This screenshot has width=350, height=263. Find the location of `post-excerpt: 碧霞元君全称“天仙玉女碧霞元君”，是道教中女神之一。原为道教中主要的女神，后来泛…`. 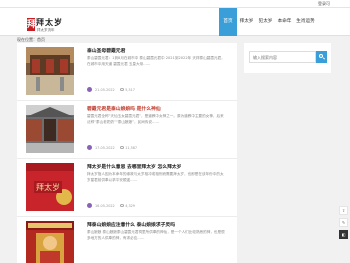

post-excerpt: 碧霞元君全称“天仙玉女碧霞元君”，是道教中女神之一。原为道教中主要的女神，后来泛… is located at coordinates (155, 119).